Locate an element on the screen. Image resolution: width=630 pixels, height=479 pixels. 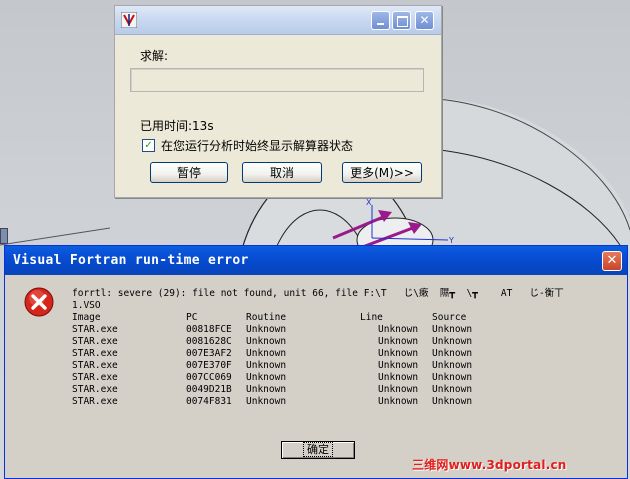
error-close-button: ✕ is located at coordinates (612, 261).